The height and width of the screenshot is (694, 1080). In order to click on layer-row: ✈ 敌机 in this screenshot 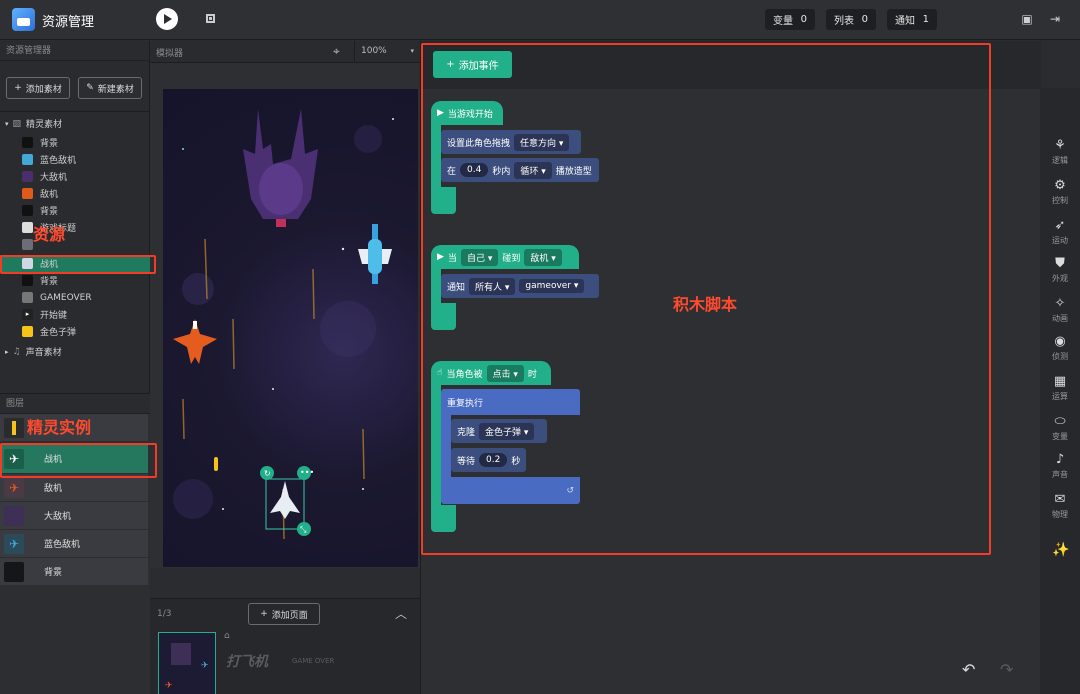, I will do `click(74, 488)`.